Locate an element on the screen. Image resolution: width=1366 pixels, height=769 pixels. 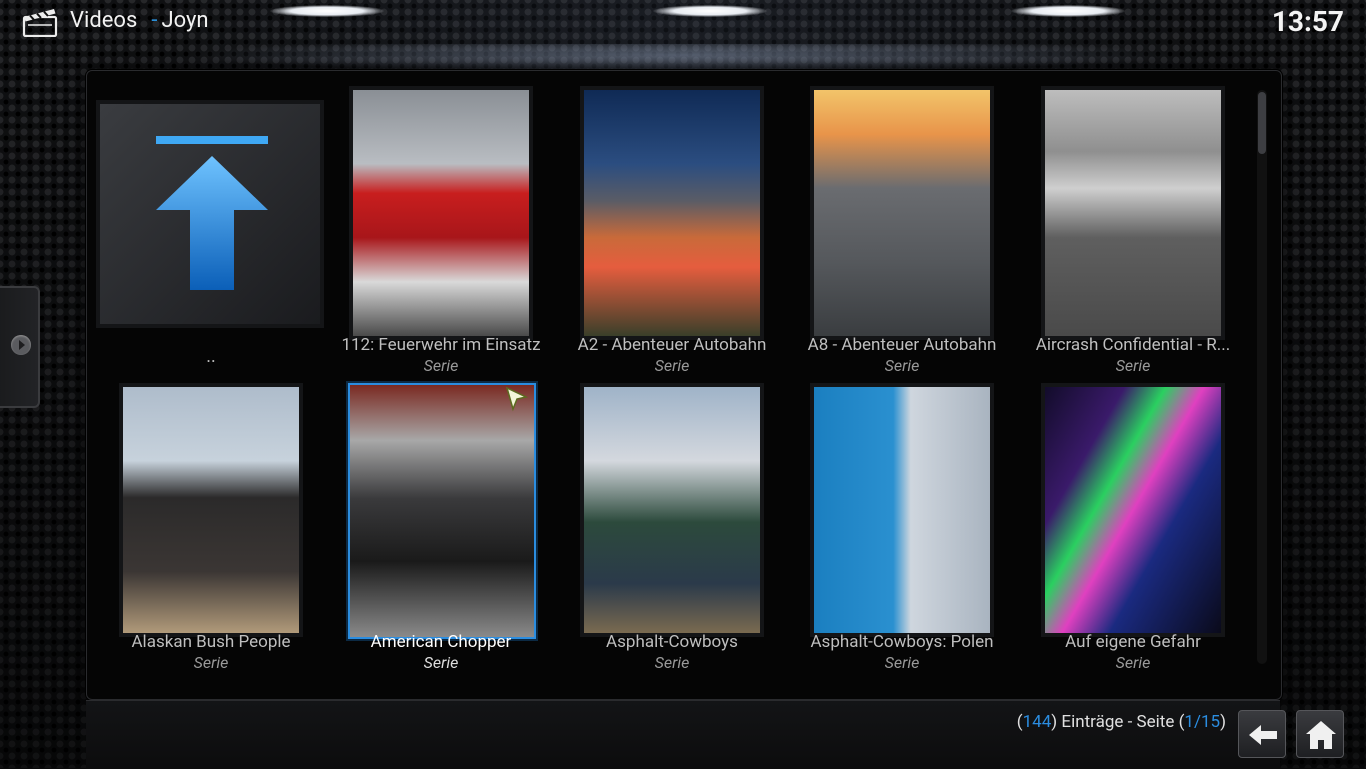
parent-folder-thumb is located at coordinates (210, 214).